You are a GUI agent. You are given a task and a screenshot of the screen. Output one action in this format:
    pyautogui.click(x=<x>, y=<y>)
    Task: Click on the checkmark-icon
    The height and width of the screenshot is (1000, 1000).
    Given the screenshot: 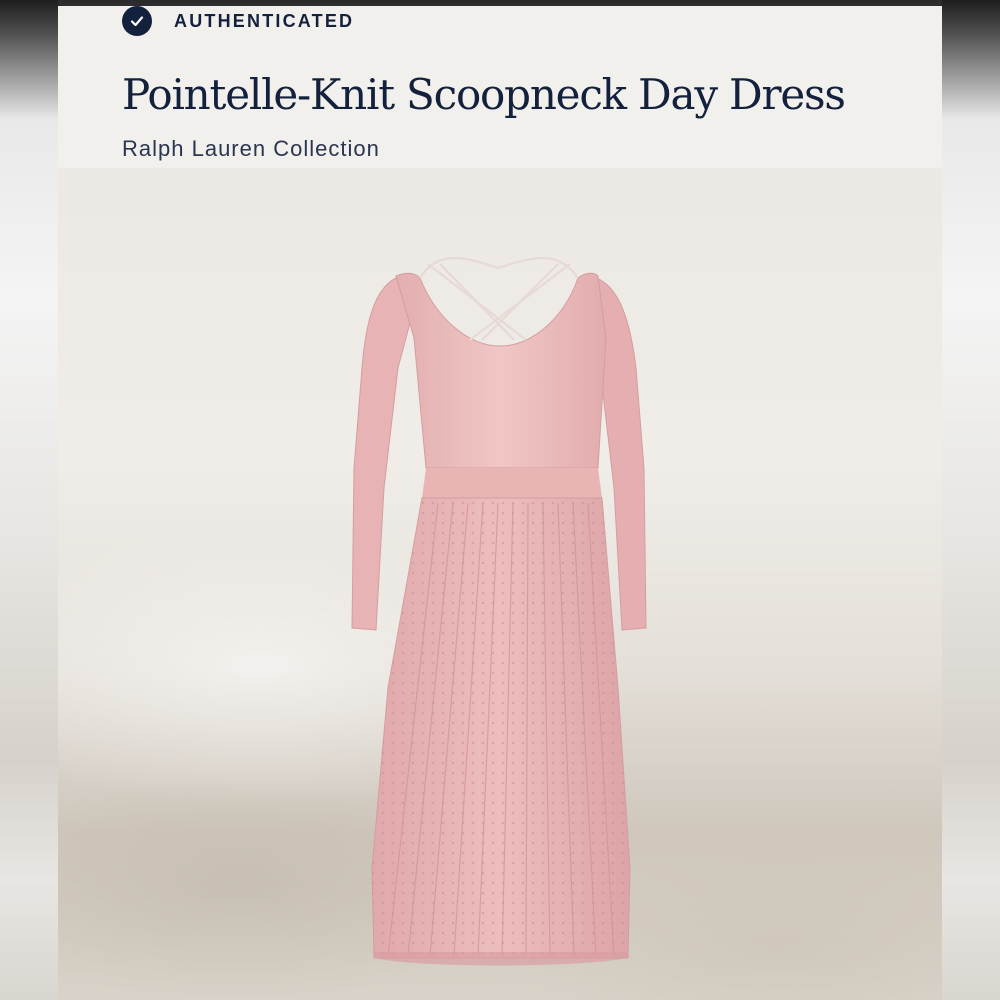 What is the action you would take?
    pyautogui.click(x=137, y=21)
    